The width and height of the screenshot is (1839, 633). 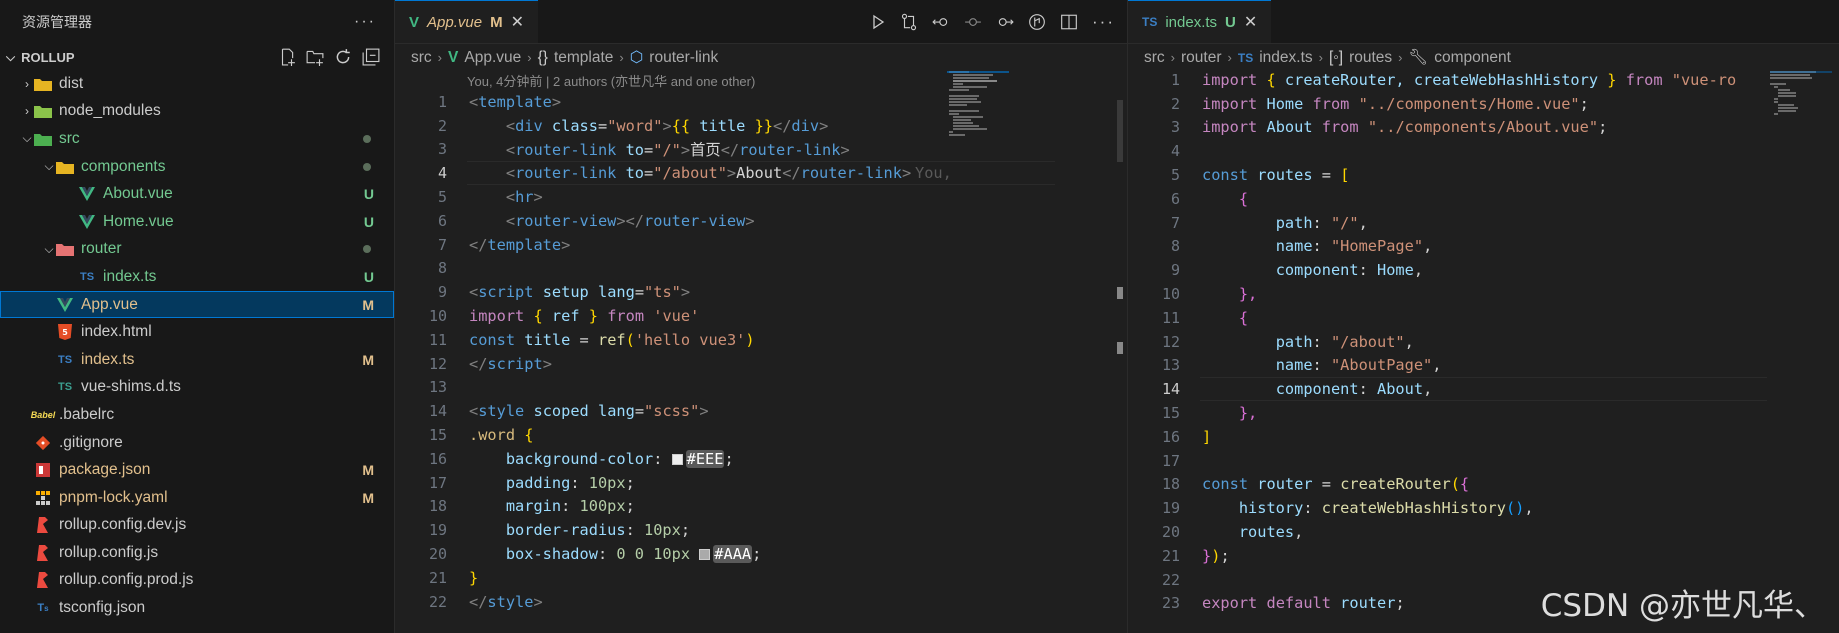 What do you see at coordinates (197, 112) in the screenshot?
I see `tree-folder: › node_modules` at bounding box center [197, 112].